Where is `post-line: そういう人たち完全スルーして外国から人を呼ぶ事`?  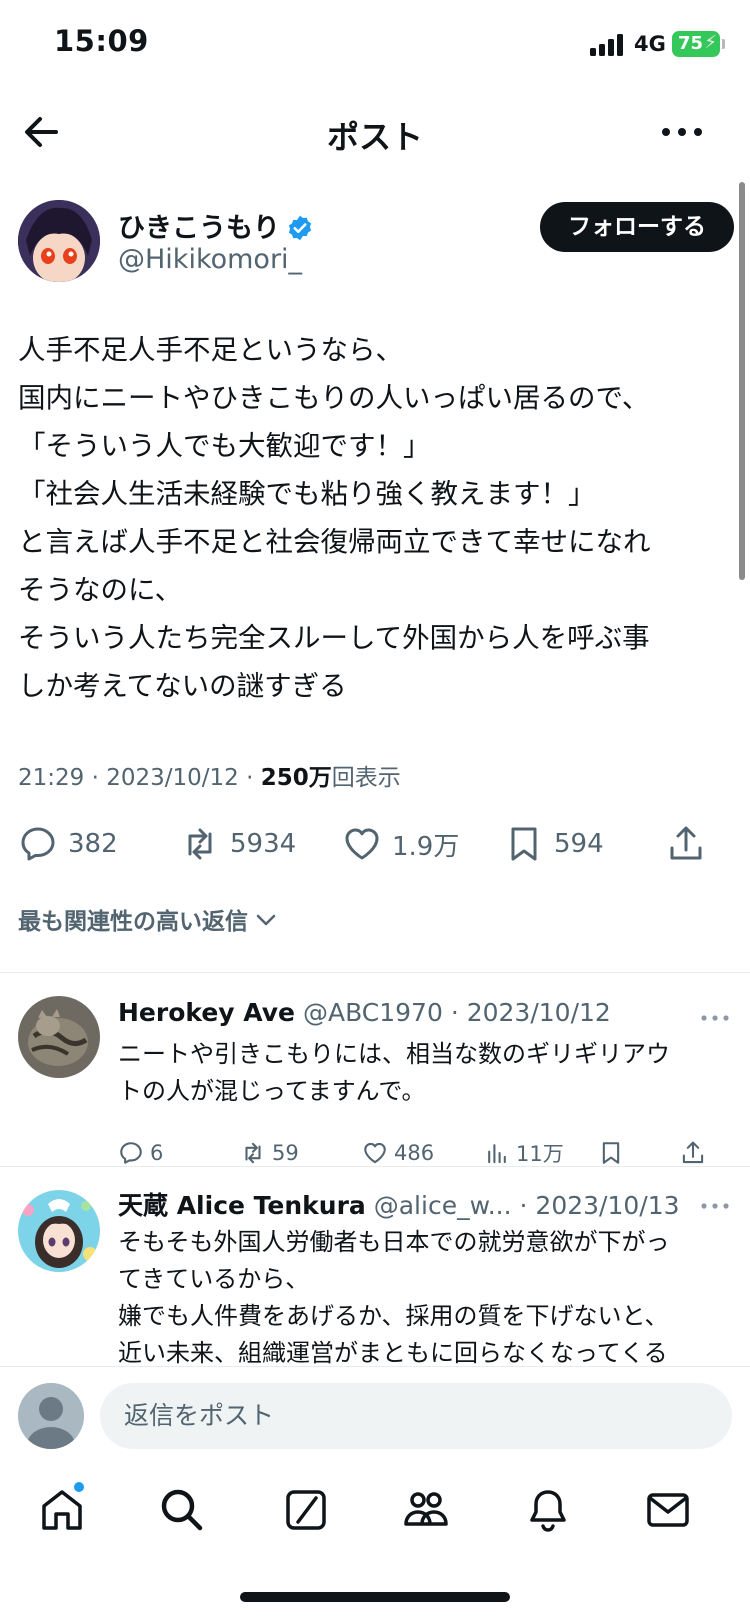
post-line: そういう人たち完全スルーして外国から人を呼ぶ事 is located at coordinates (334, 638).